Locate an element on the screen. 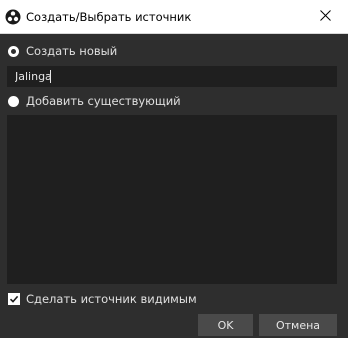  make-visible-option: Сделать источник видимым is located at coordinates (102, 299).